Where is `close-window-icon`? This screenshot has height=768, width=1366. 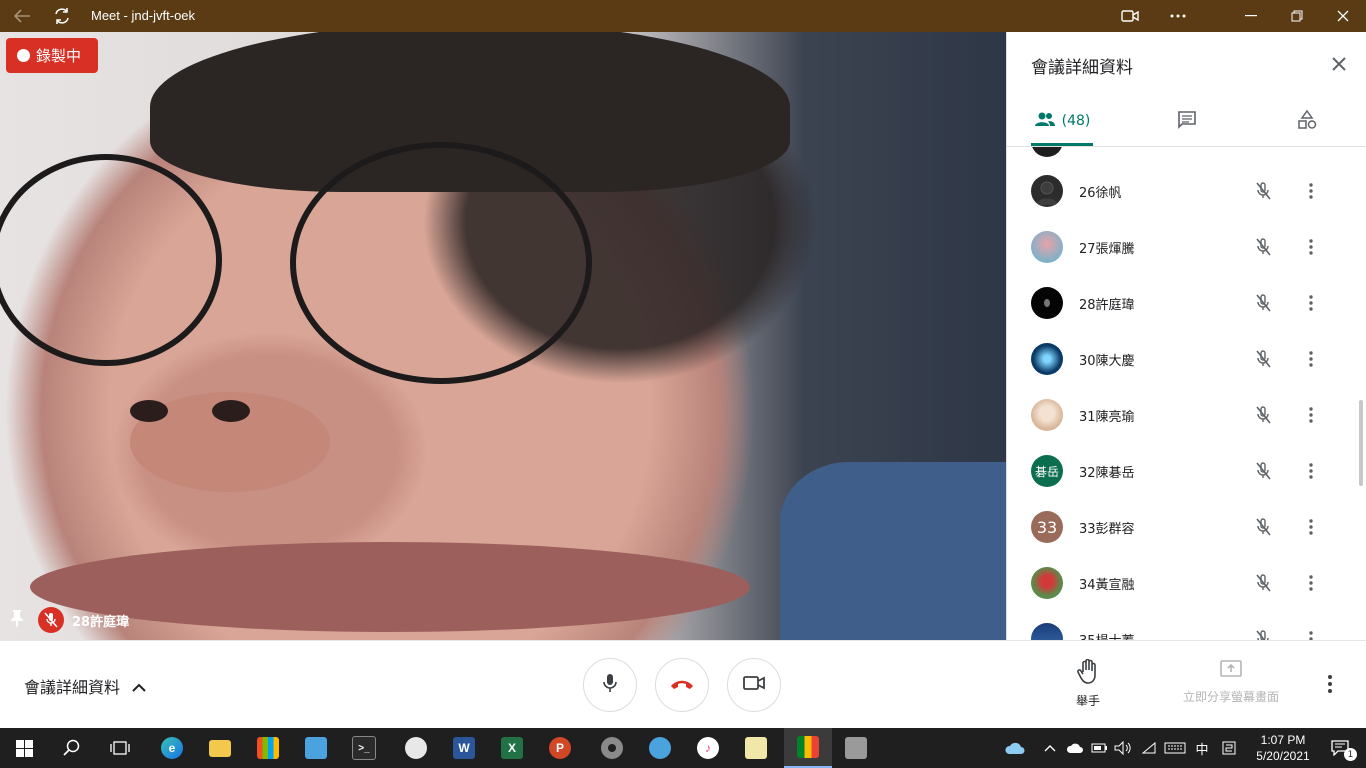
close-window-icon is located at coordinates (1343, 16).